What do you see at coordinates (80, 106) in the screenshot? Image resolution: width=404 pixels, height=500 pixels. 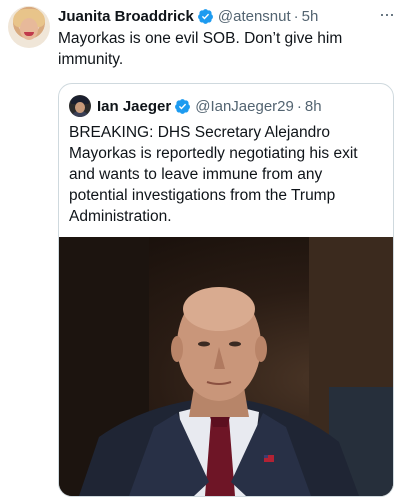 I see `quoted-author-avatar` at bounding box center [80, 106].